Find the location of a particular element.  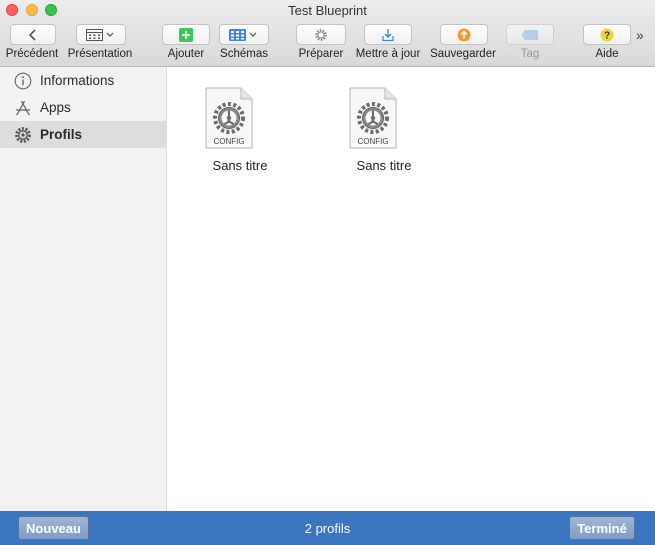

prepare-button is located at coordinates (321, 34).